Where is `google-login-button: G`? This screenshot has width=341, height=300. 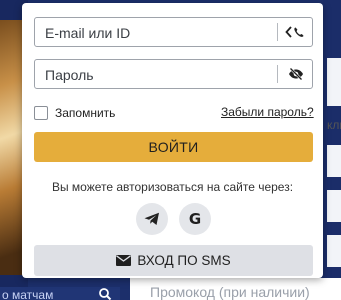
google-login-button: G is located at coordinates (195, 219).